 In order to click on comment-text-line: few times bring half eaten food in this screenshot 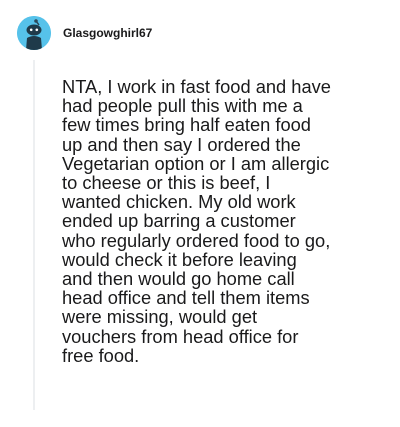, I will do `click(186, 125)`.